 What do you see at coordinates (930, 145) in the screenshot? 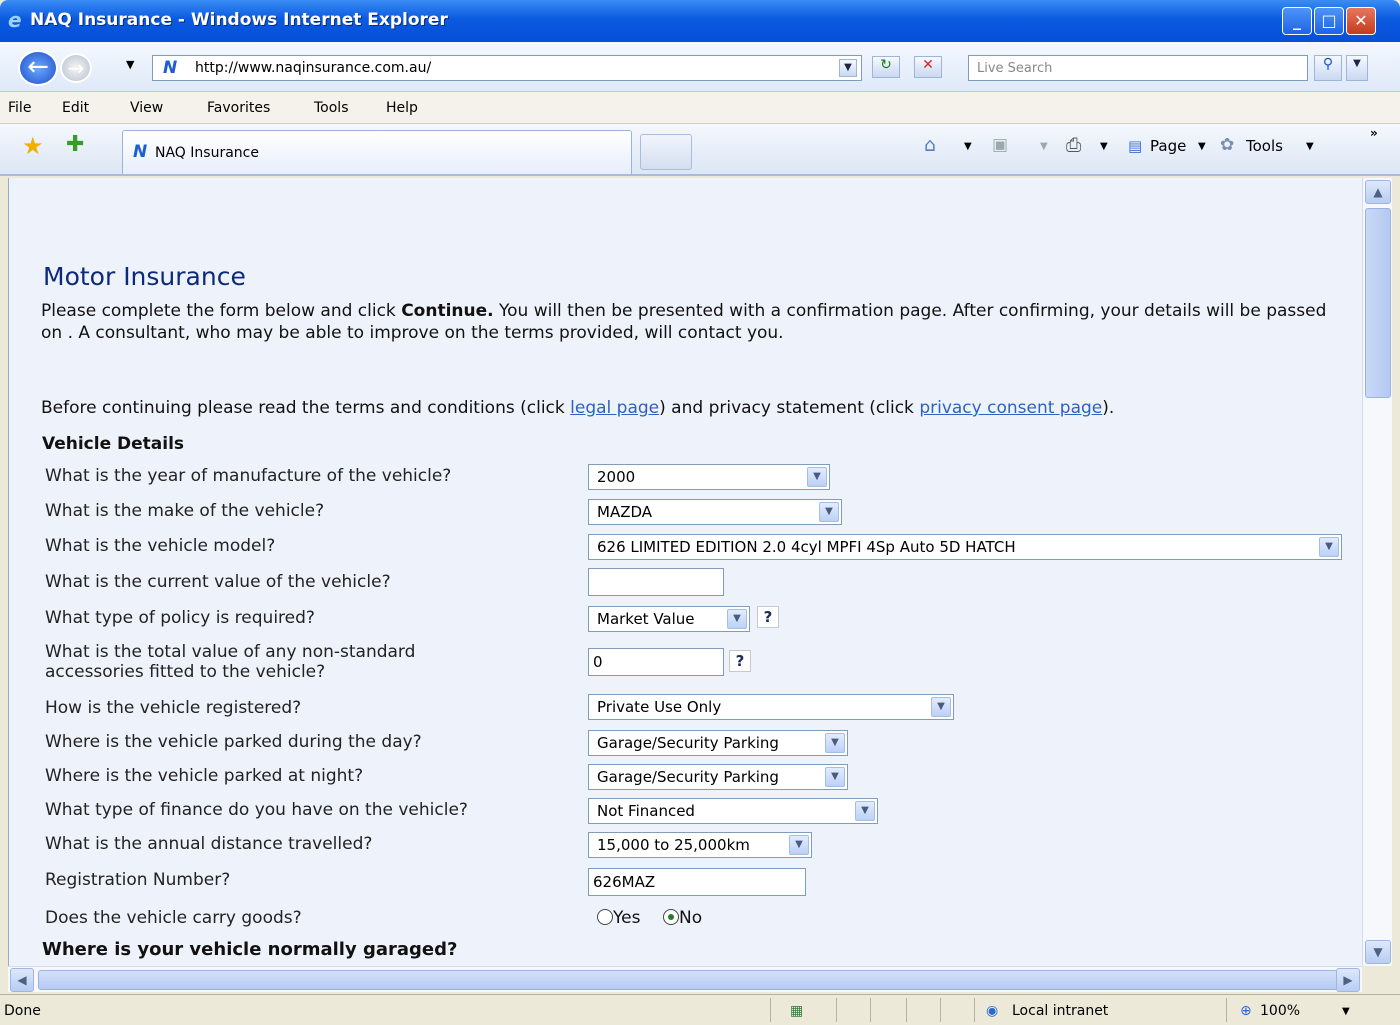
I see `home-icon: ⌂` at bounding box center [930, 145].